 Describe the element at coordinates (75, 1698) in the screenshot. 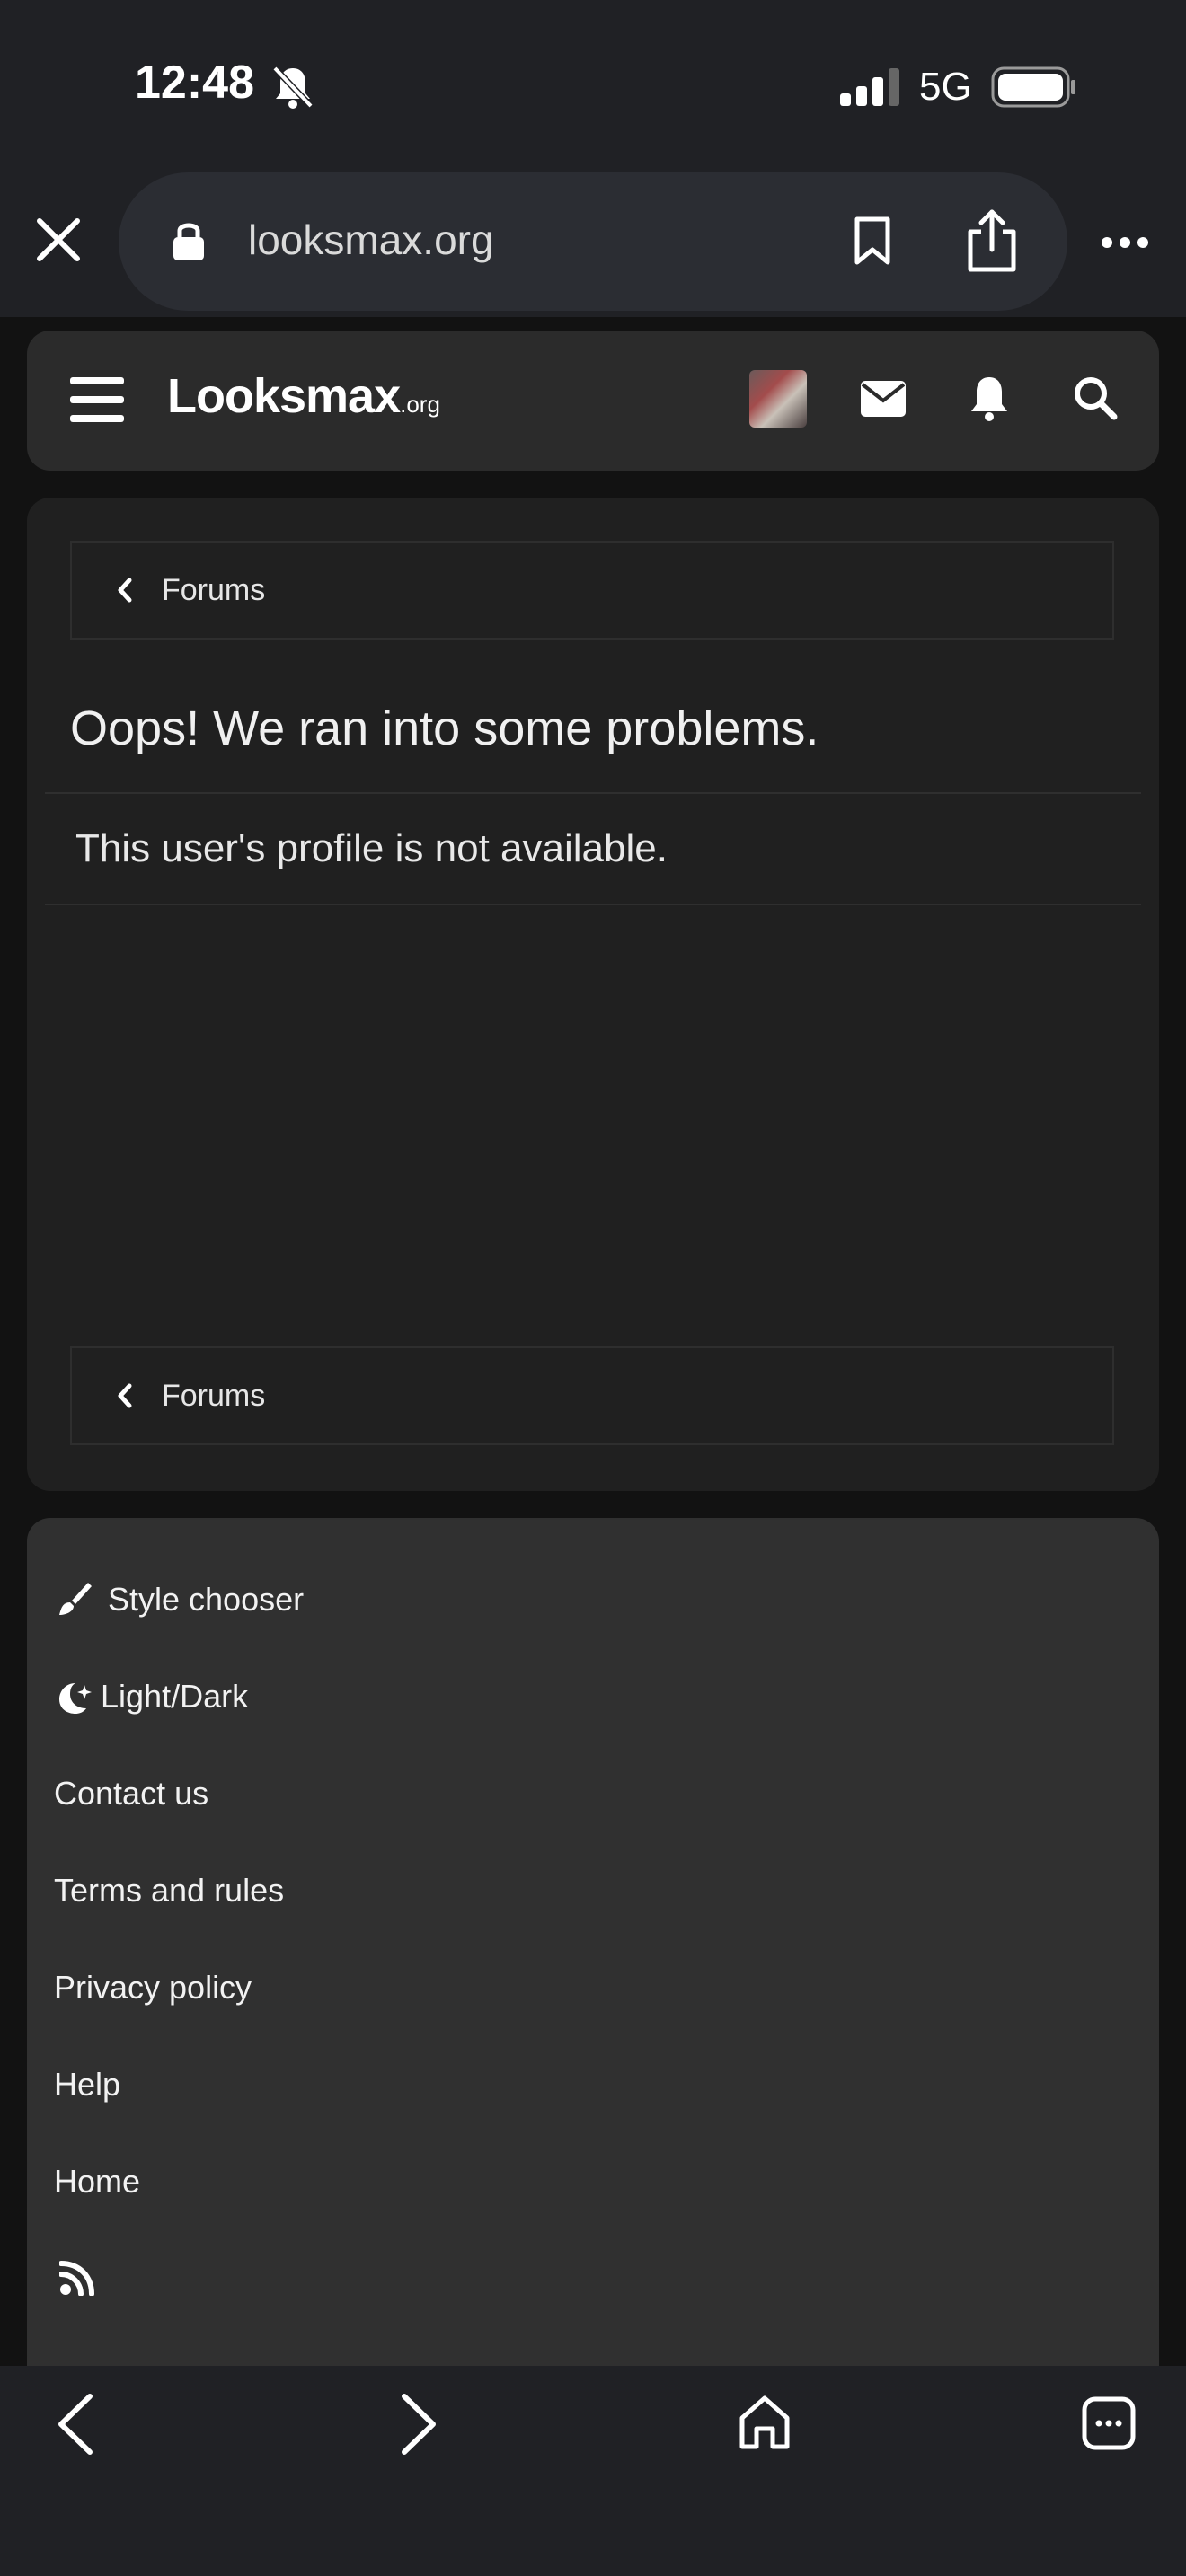

I see `moon-icon` at that location.